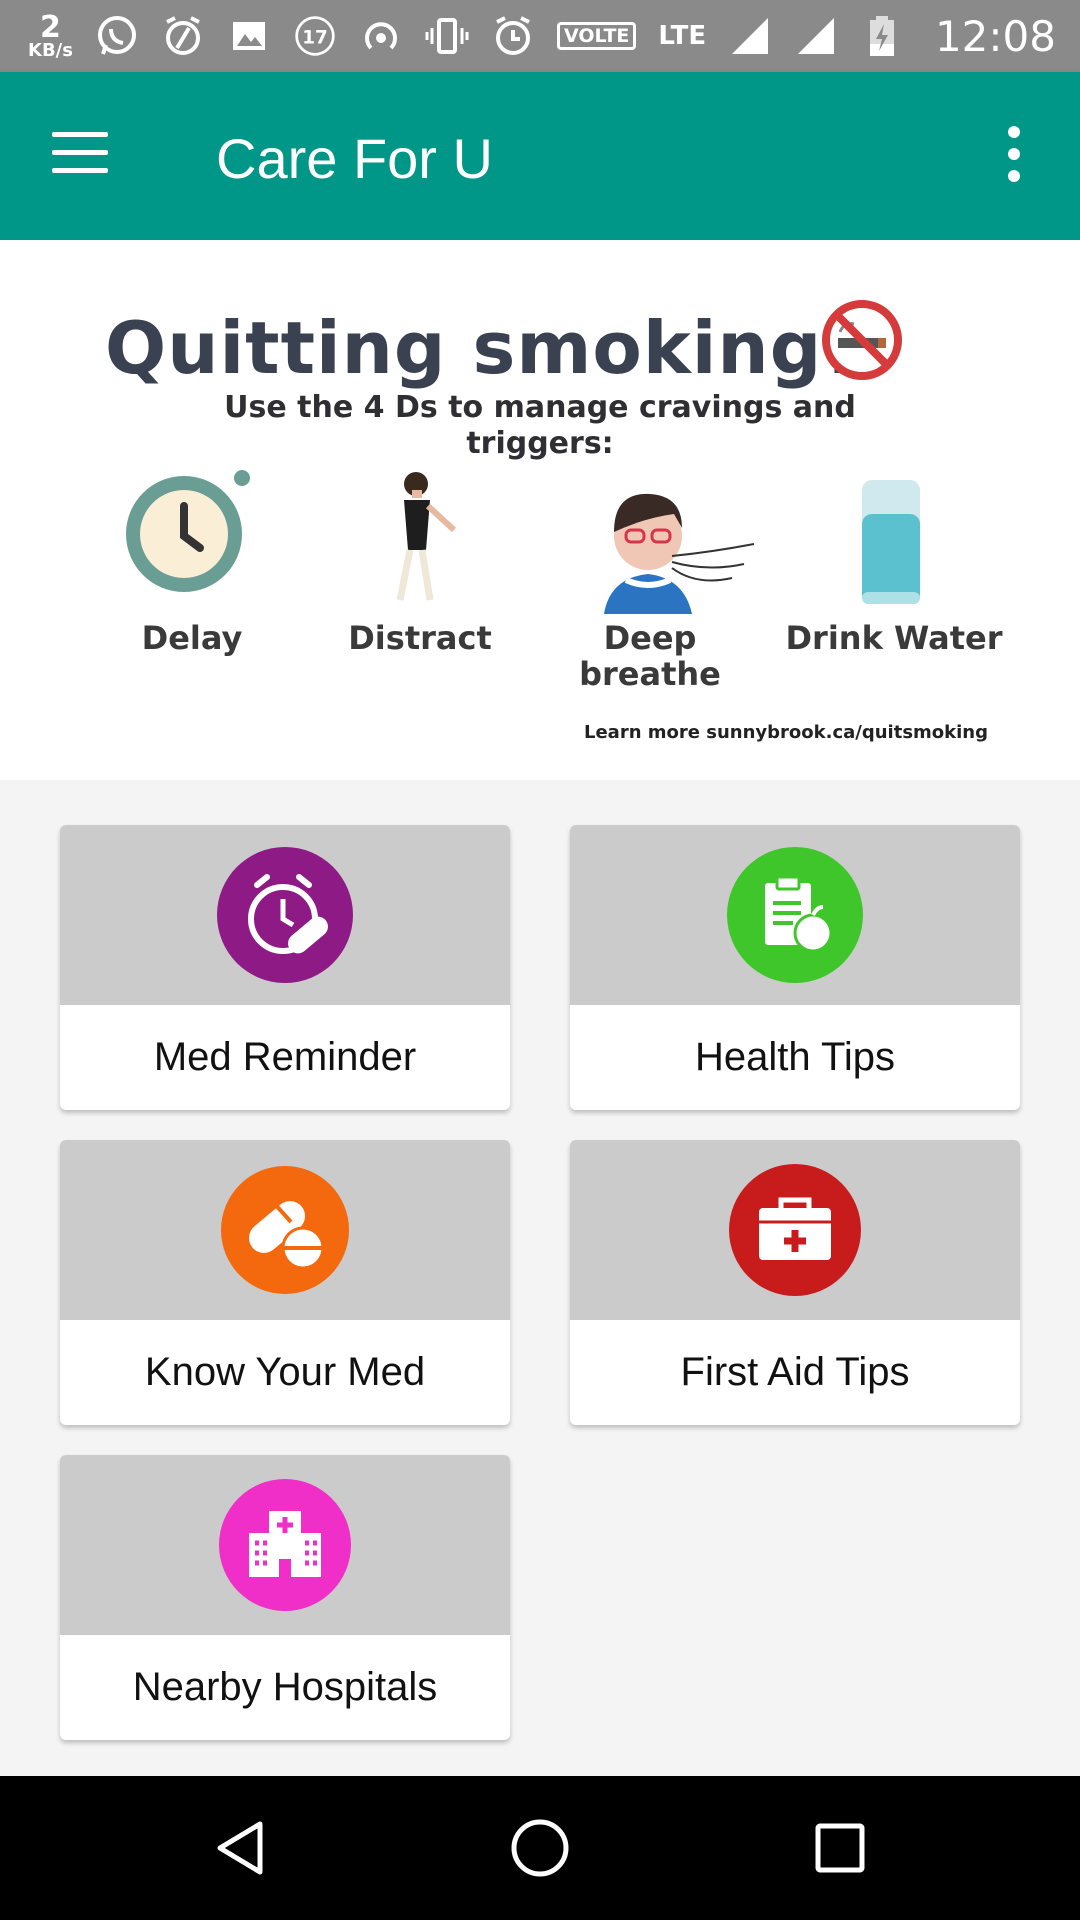 This screenshot has height=1920, width=1080. I want to click on know-your-med-label: Know Your Med, so click(285, 1372).